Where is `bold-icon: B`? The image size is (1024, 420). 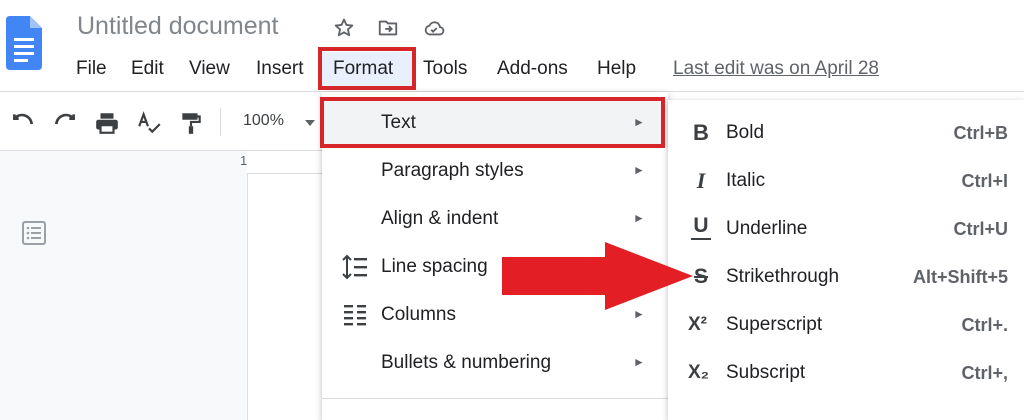
bold-icon: B is located at coordinates (701, 132).